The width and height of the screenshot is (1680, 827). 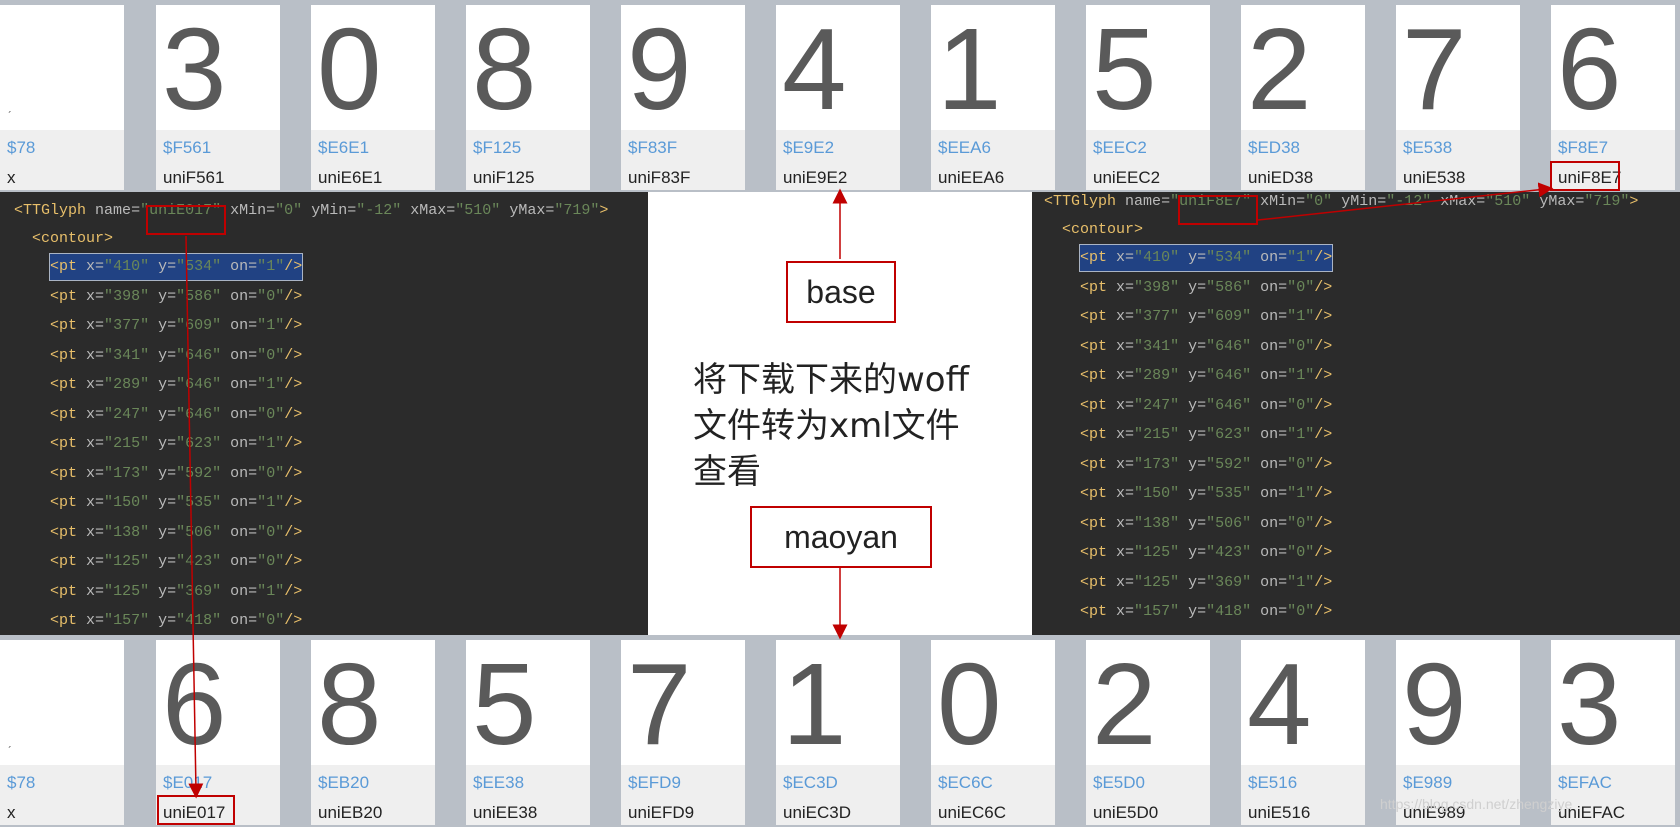 I want to click on watermark: https://blog.csdn.net/zhengziye, so click(x=1476, y=804).